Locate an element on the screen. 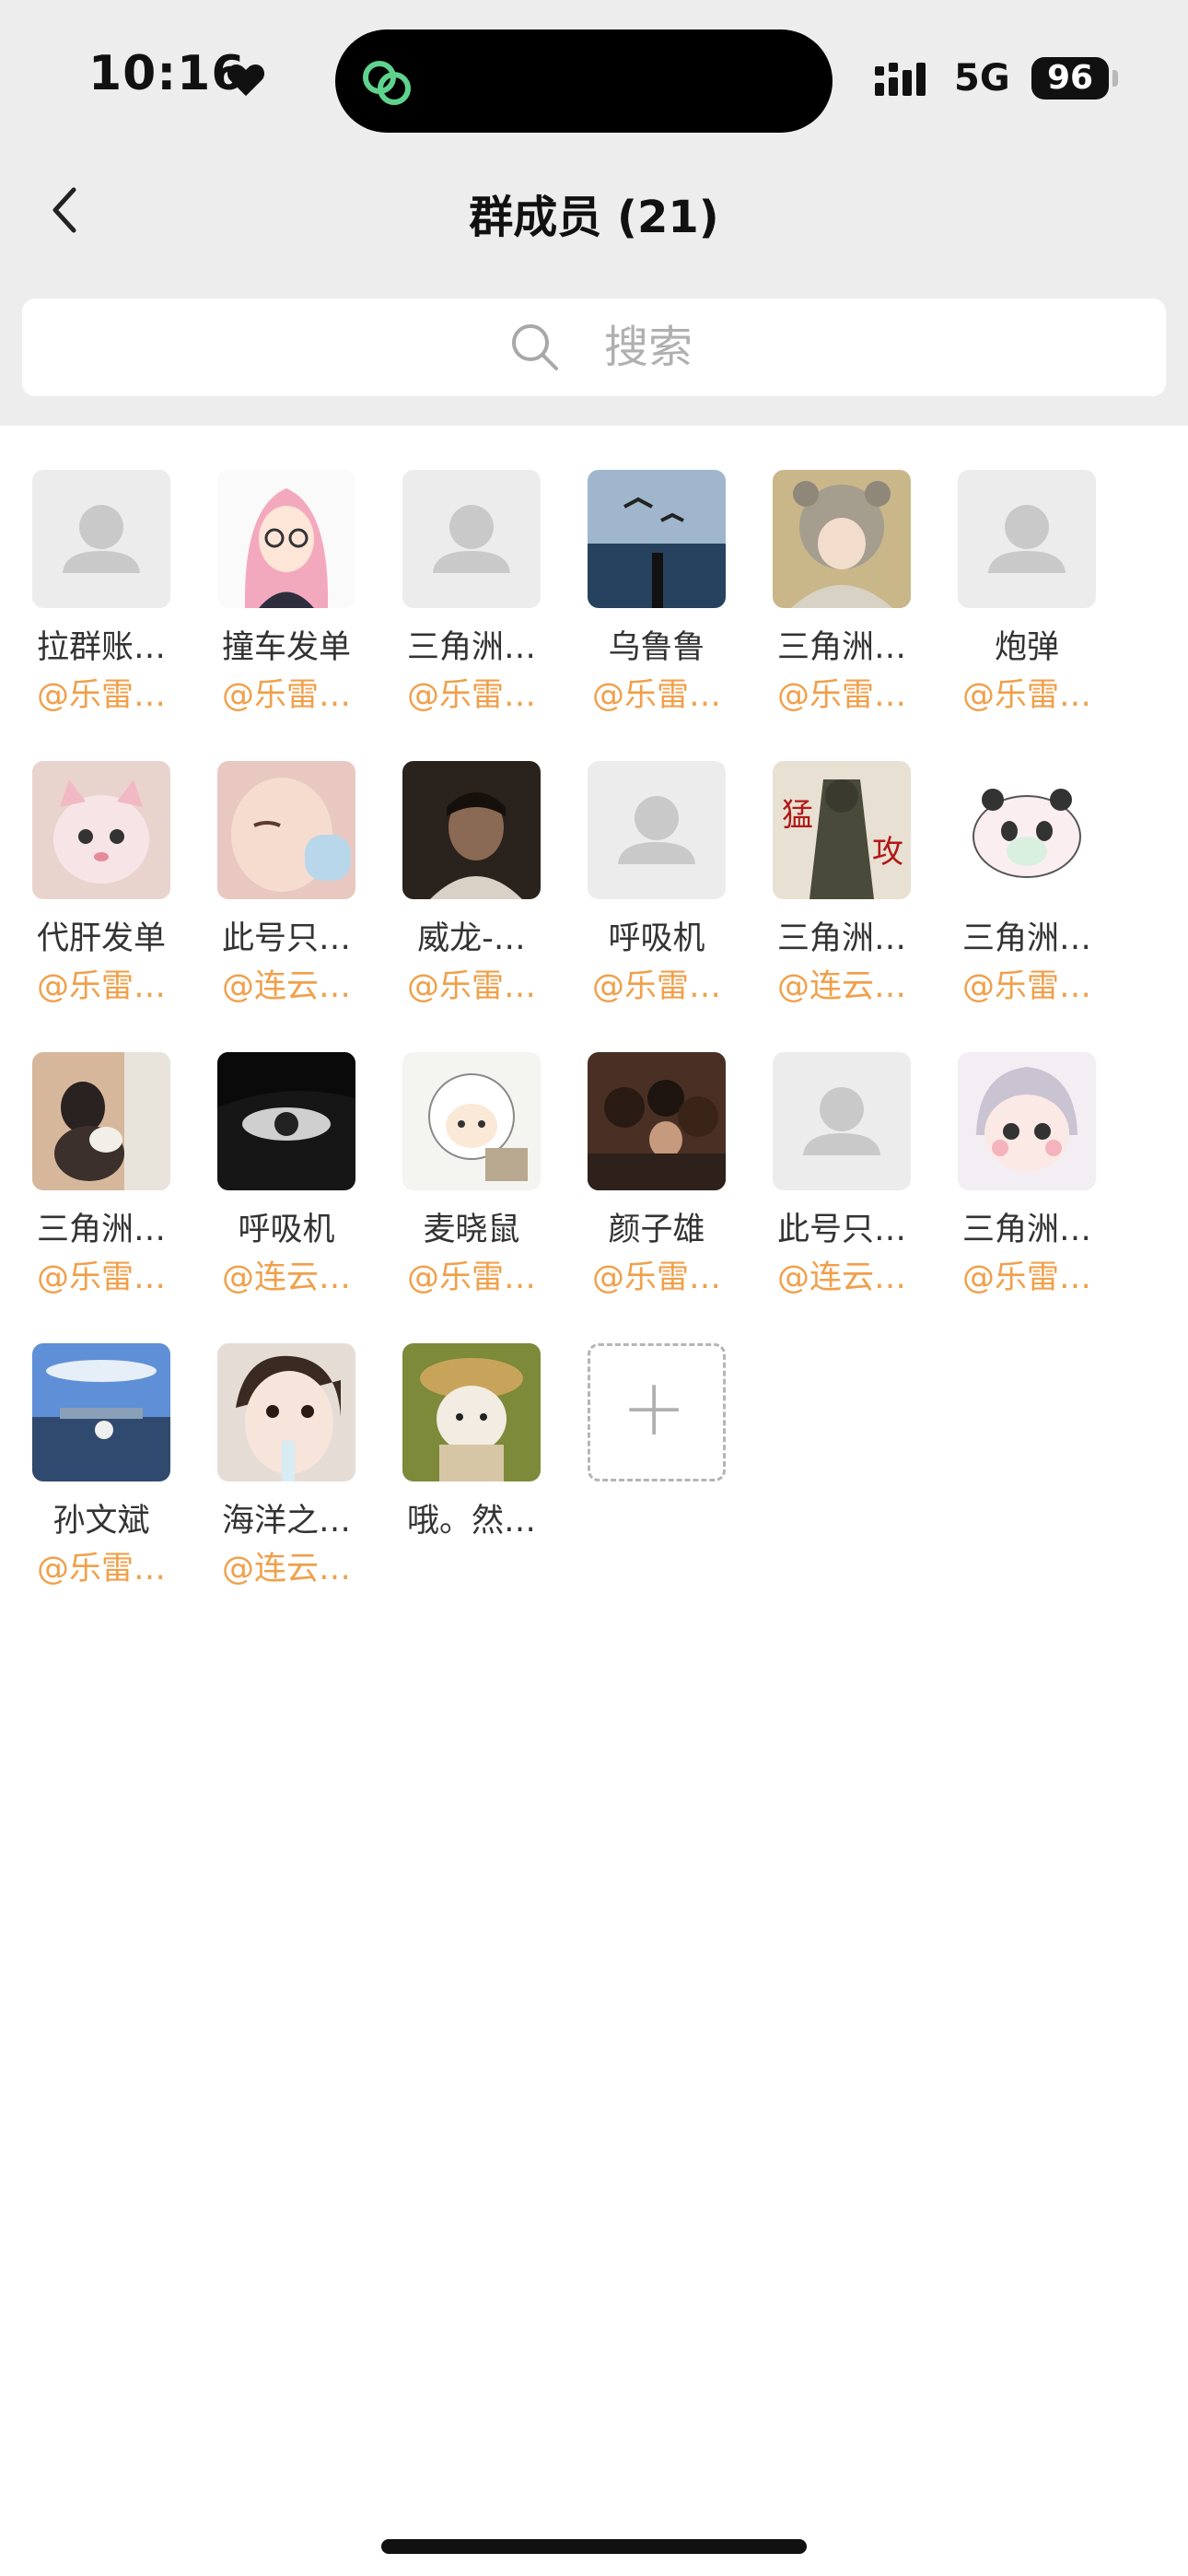  dark-eye-photo is located at coordinates (286, 1121).